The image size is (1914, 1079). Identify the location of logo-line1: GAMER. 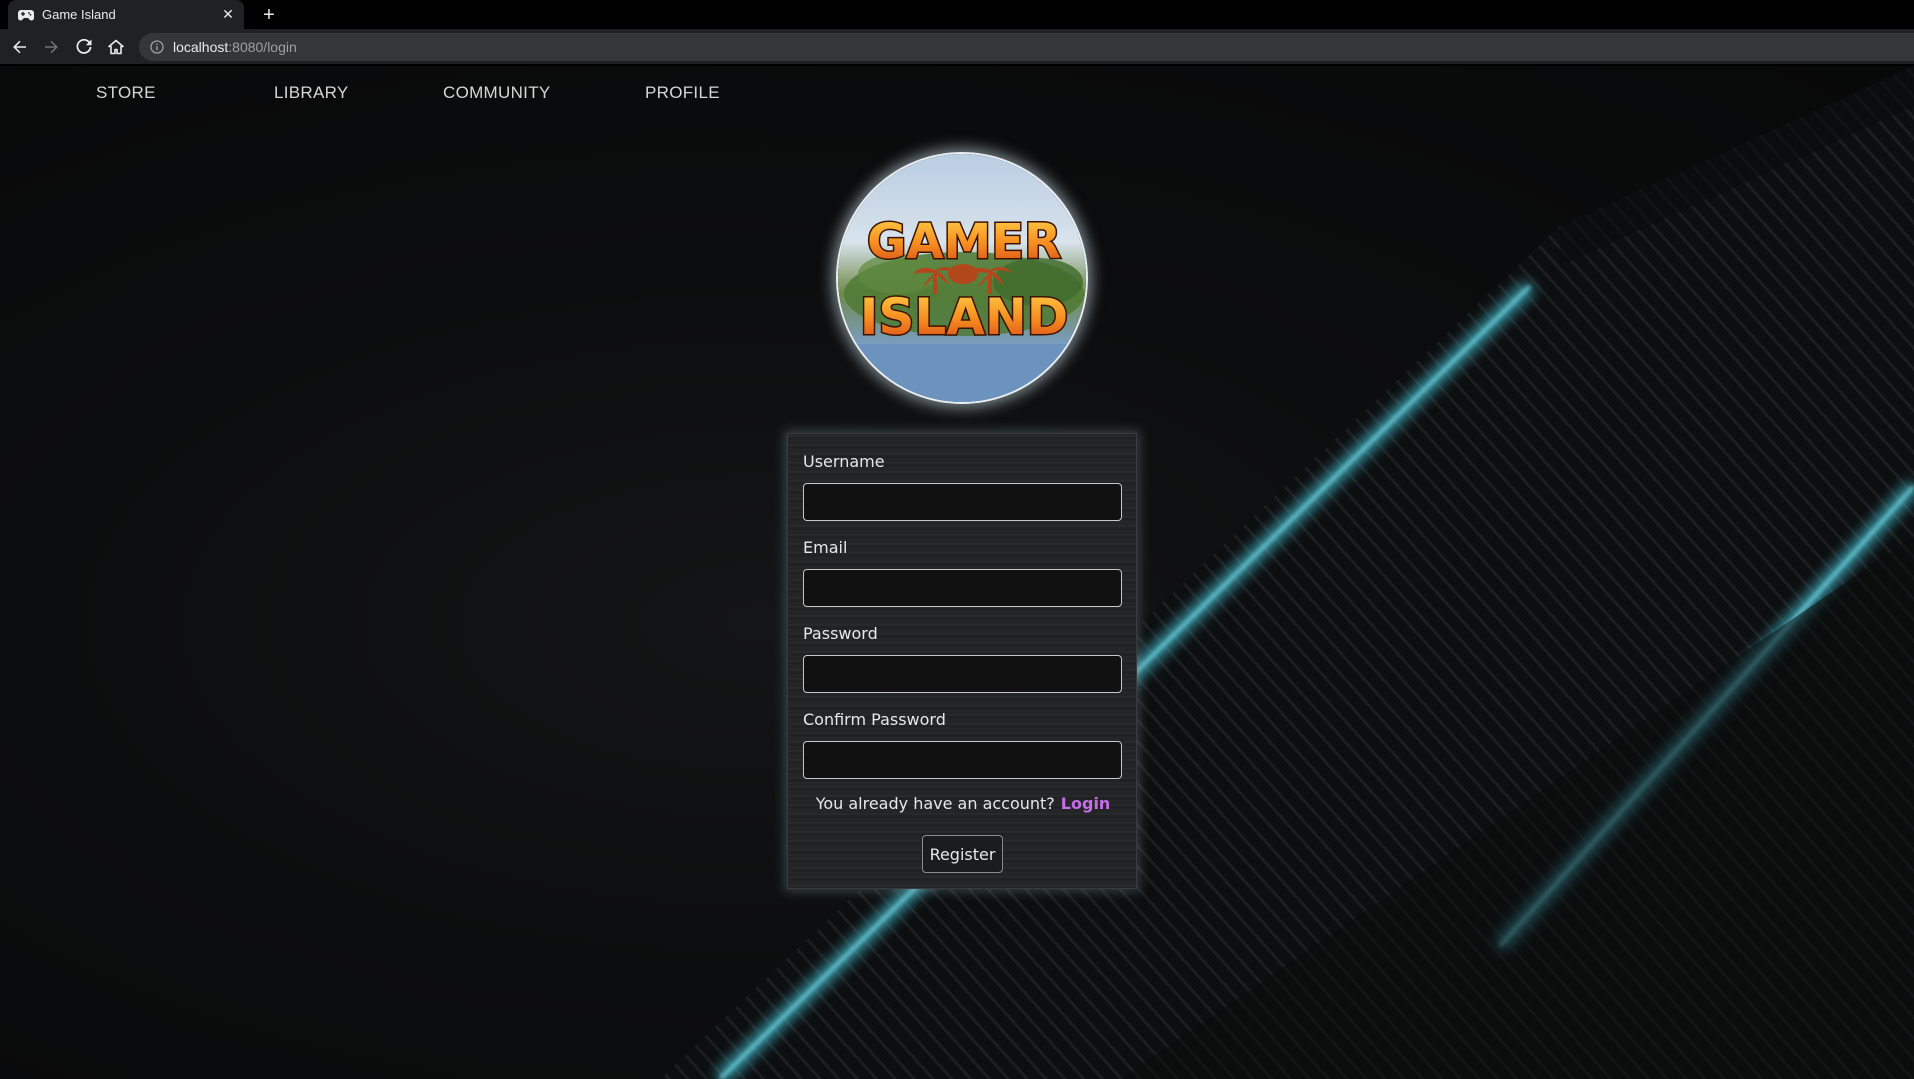
(964, 242).